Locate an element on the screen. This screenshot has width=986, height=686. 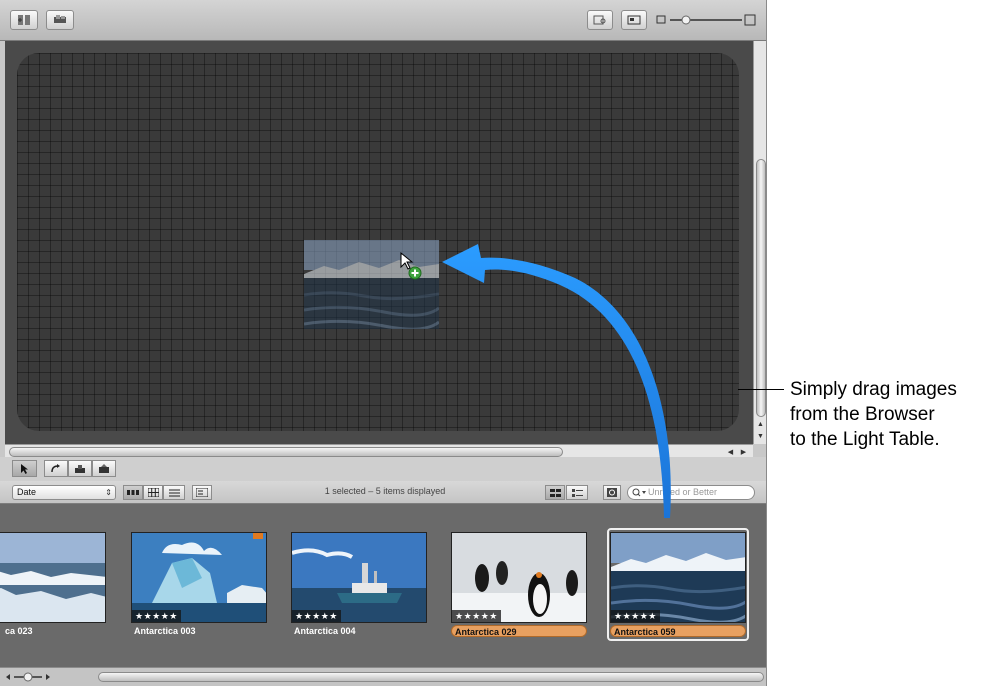
search-placeholder: Unrated or Better is located at coordinates (683, 492).